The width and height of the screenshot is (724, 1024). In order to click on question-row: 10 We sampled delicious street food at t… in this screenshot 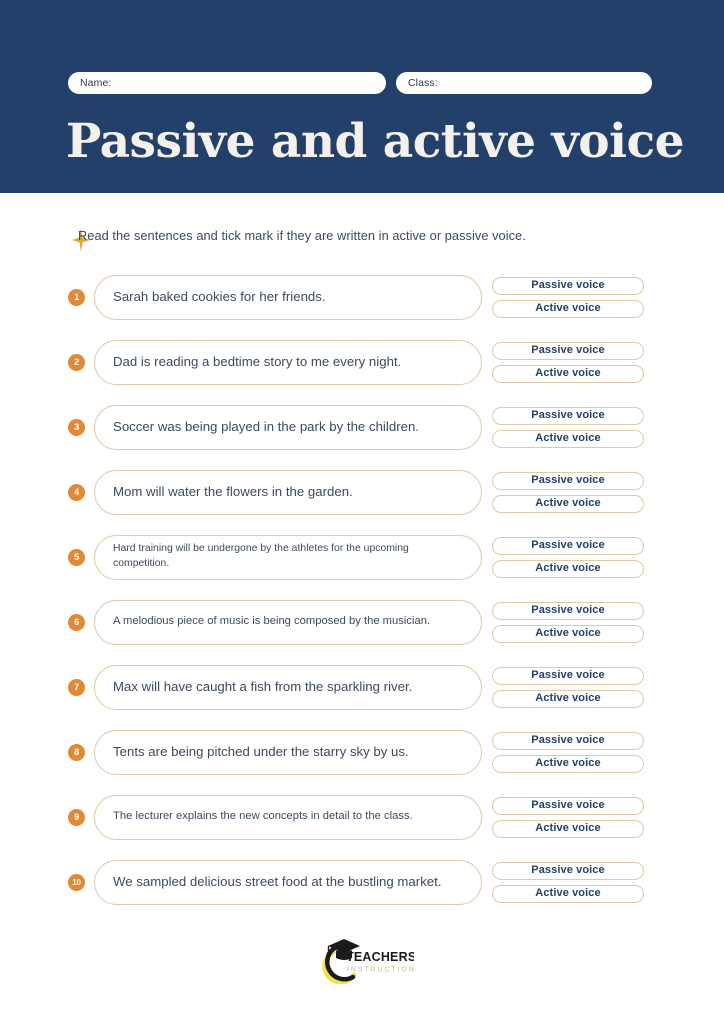, I will do `click(362, 882)`.